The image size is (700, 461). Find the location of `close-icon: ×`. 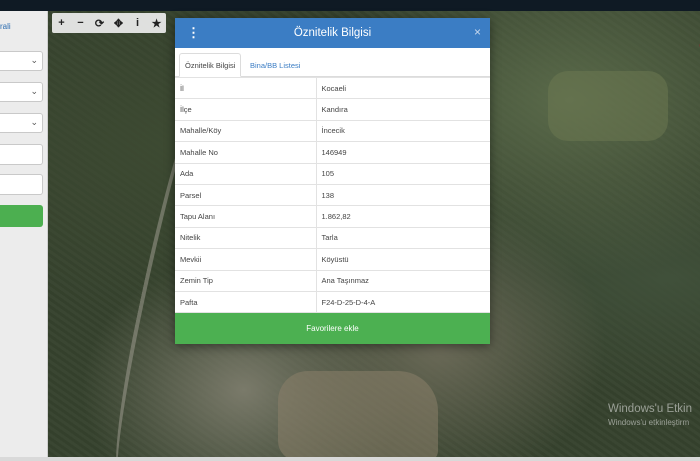

close-icon: × is located at coordinates (477, 32).